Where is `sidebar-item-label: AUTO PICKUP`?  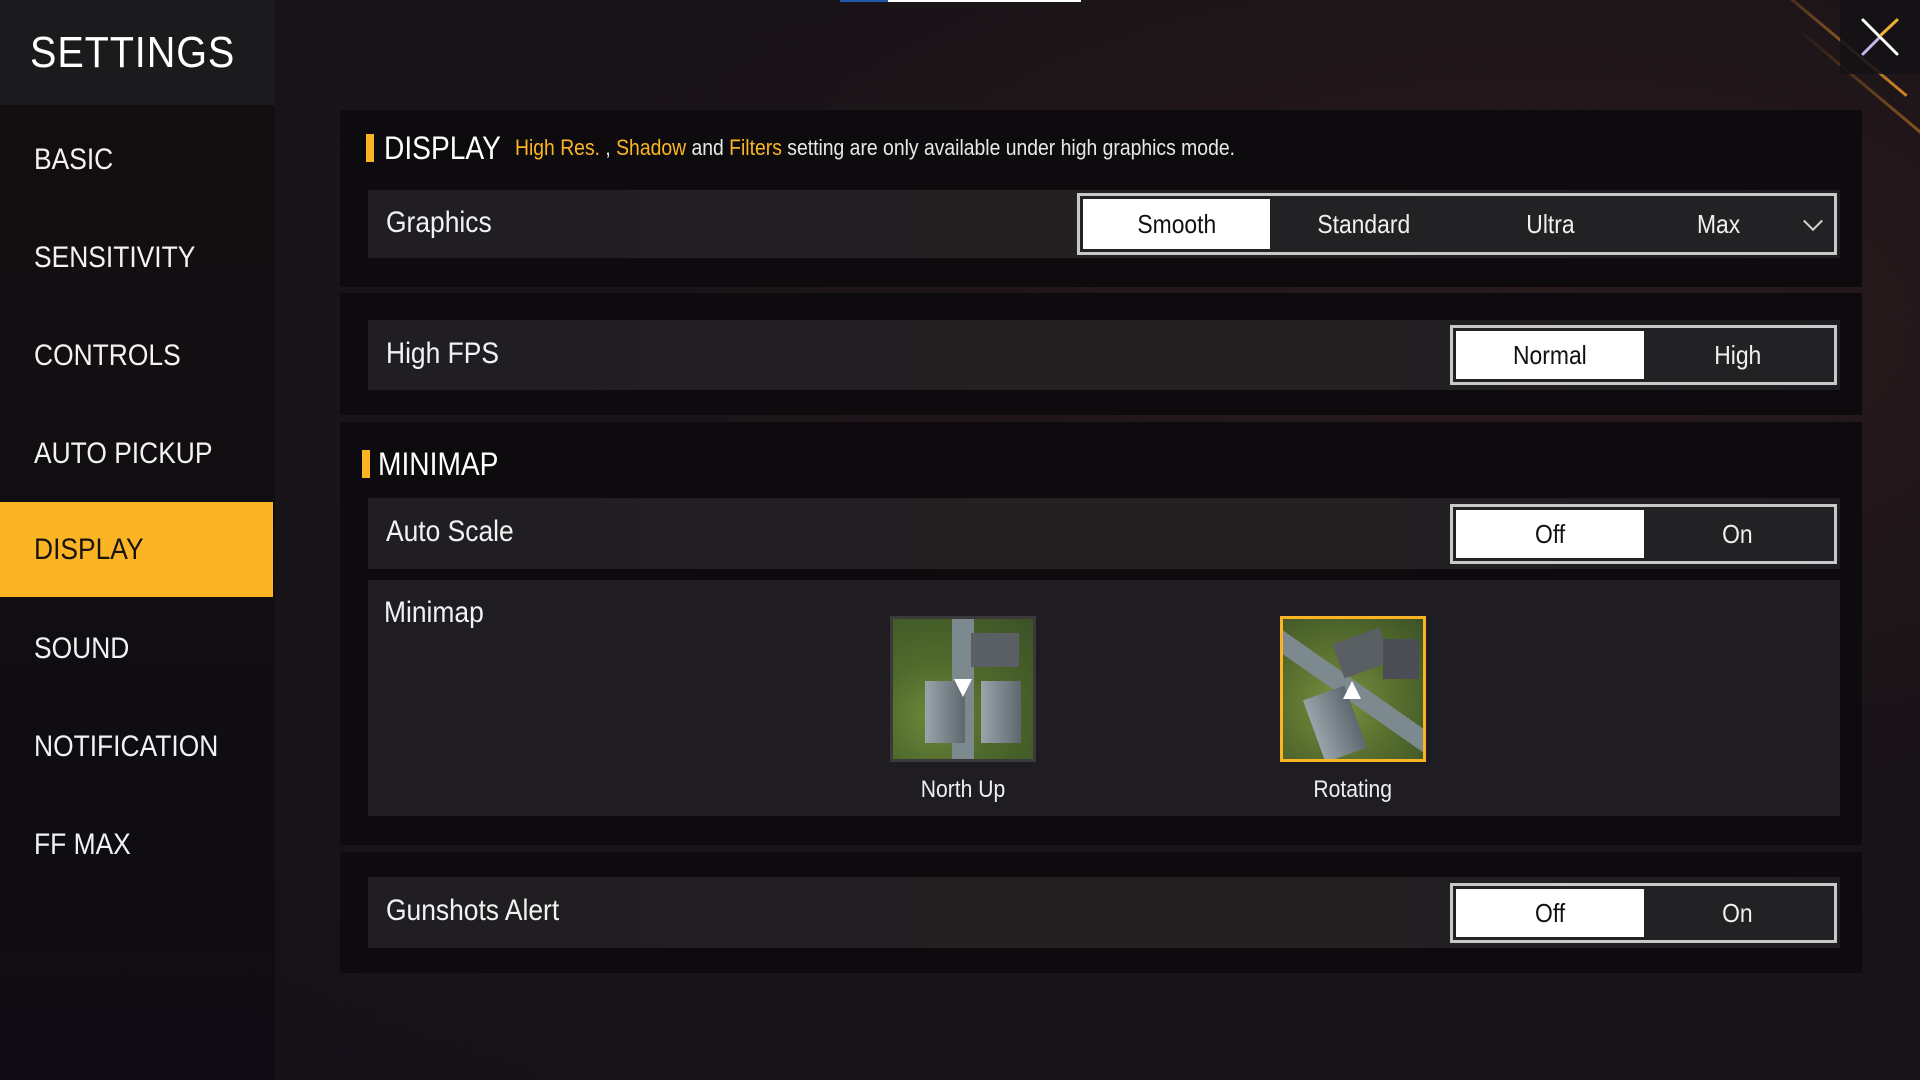
sidebar-item-label: AUTO PICKUP is located at coordinates (123, 453).